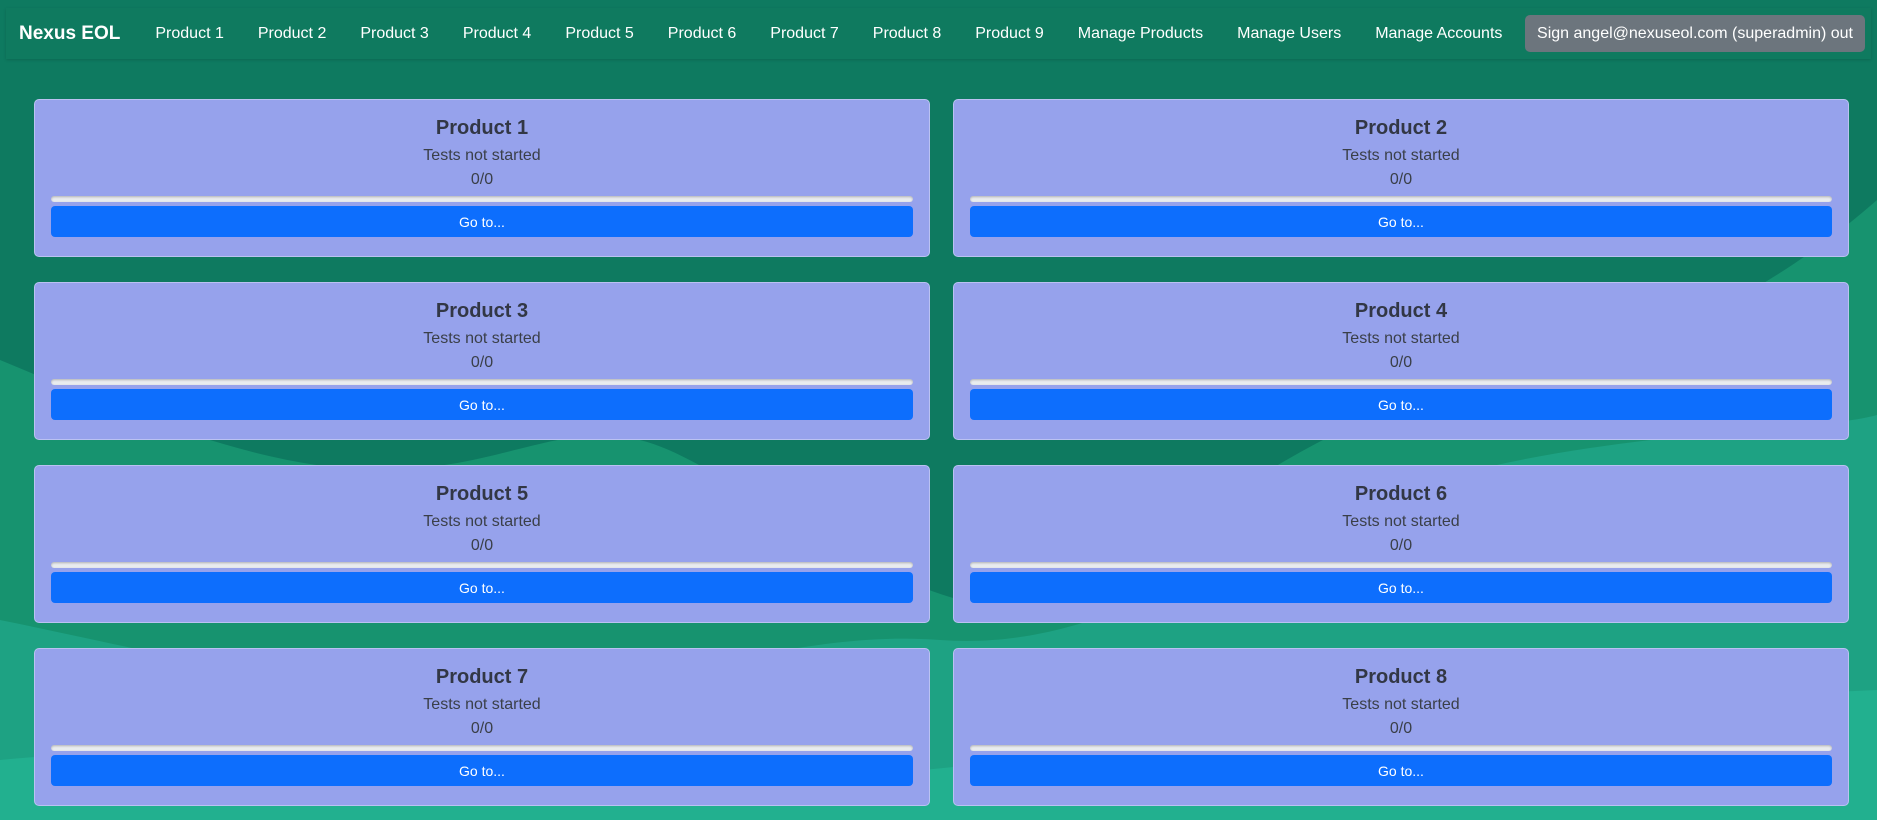 The width and height of the screenshot is (1877, 820). Describe the element at coordinates (394, 34) in the screenshot. I see `nav-link-product-3: Product 3` at that location.